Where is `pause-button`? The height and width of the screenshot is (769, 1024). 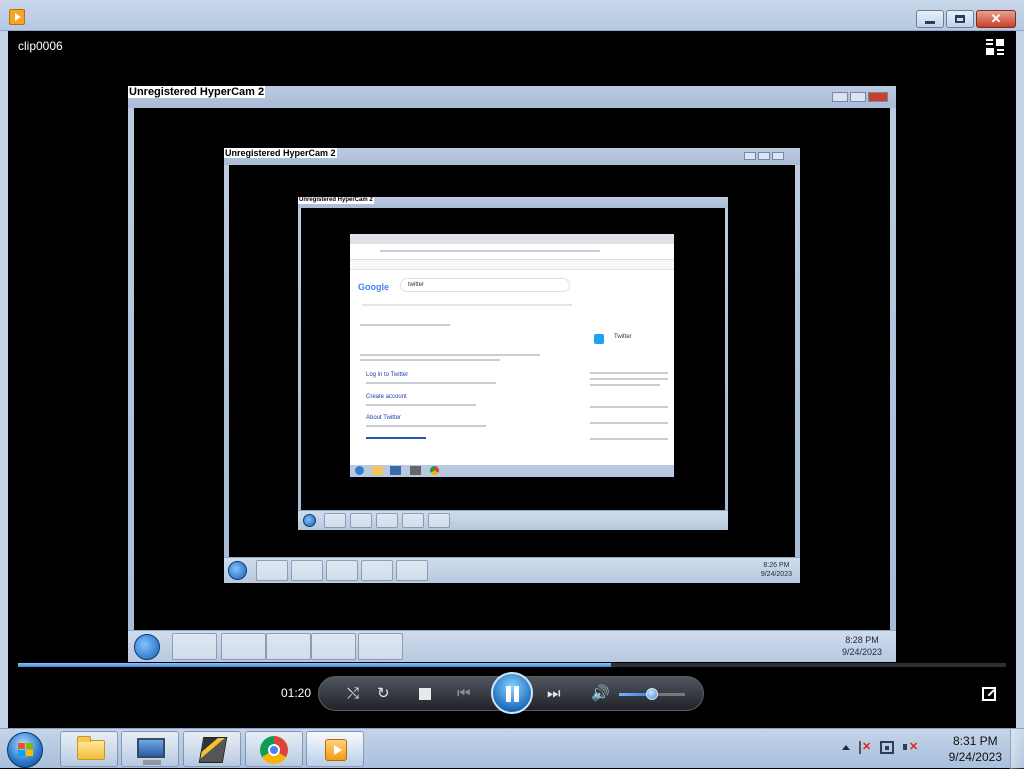
pause-button is located at coordinates (512, 693).